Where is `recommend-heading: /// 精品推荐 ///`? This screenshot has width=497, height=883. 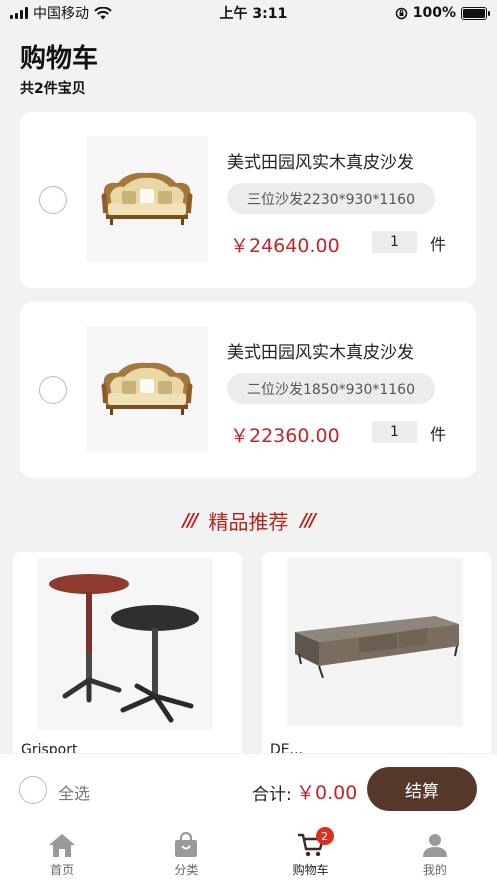 recommend-heading: /// 精品推荐 /// is located at coordinates (248, 520).